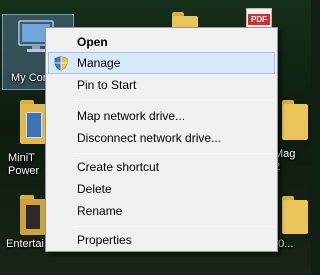  What do you see at coordinates (161, 211) in the screenshot?
I see `menu-item-rename: Rename` at bounding box center [161, 211].